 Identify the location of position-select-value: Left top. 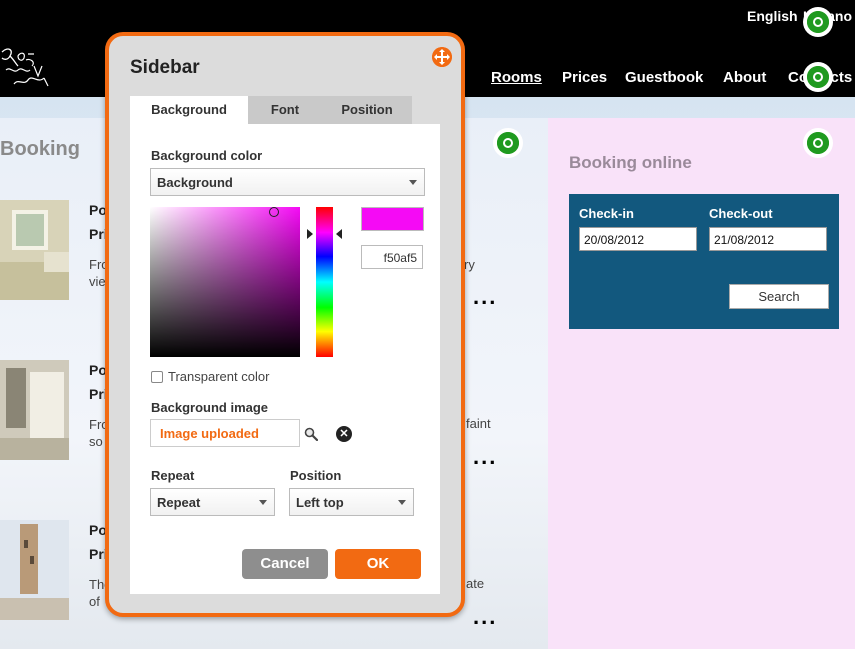
(320, 502).